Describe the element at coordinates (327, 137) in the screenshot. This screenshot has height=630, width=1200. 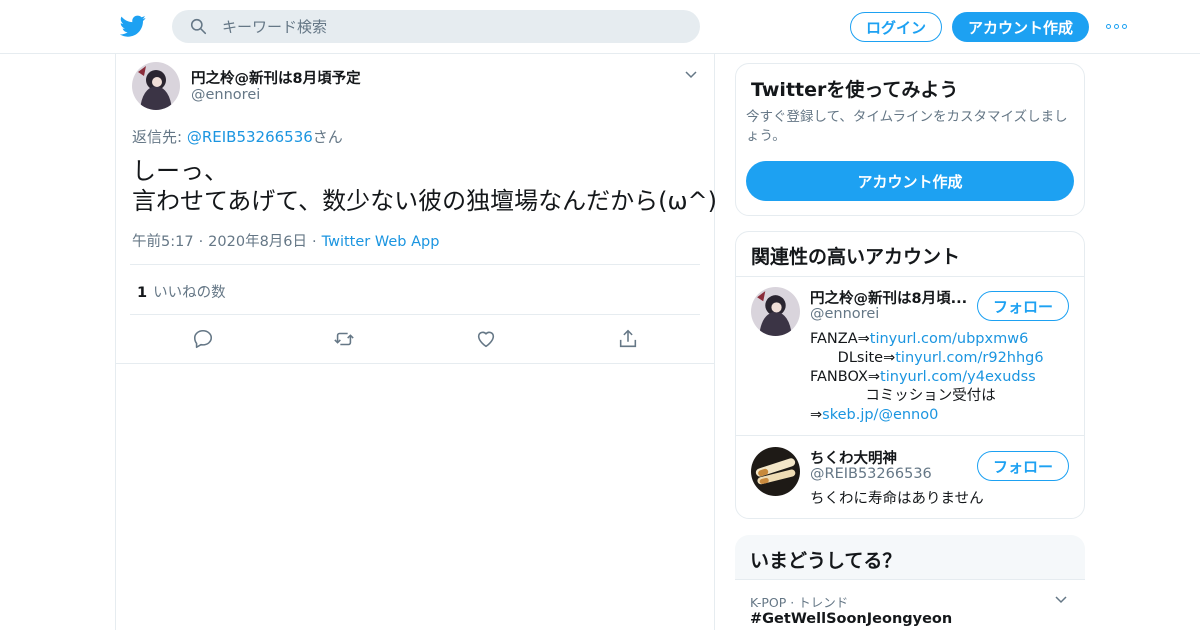
I see `reply-suffix: さん` at that location.